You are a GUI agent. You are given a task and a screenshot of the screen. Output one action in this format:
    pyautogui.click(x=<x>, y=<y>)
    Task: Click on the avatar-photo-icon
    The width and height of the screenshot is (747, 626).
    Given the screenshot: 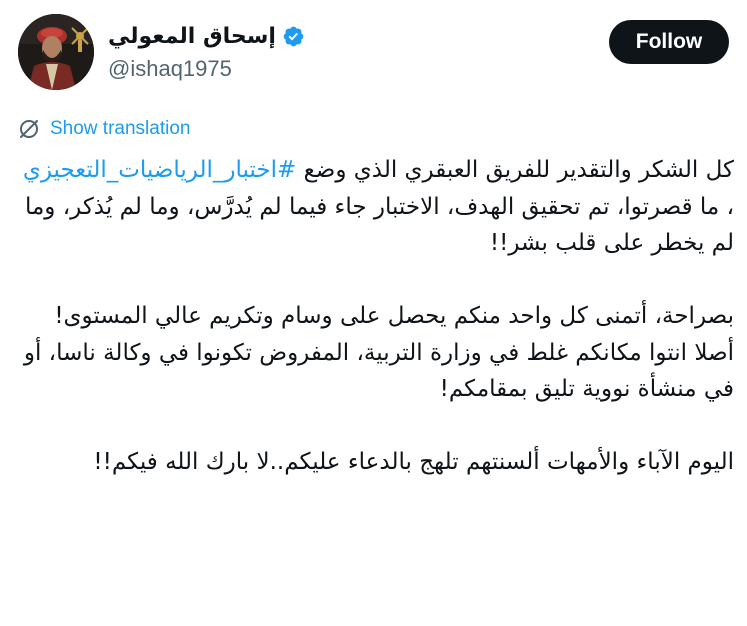 What is the action you would take?
    pyautogui.click(x=56, y=52)
    